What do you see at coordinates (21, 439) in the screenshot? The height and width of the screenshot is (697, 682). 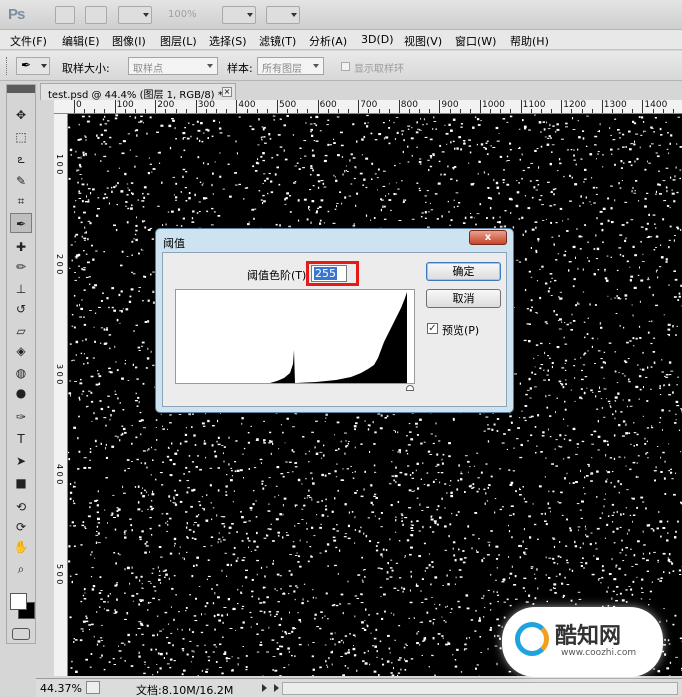 I see `type-tool-icon: T` at bounding box center [21, 439].